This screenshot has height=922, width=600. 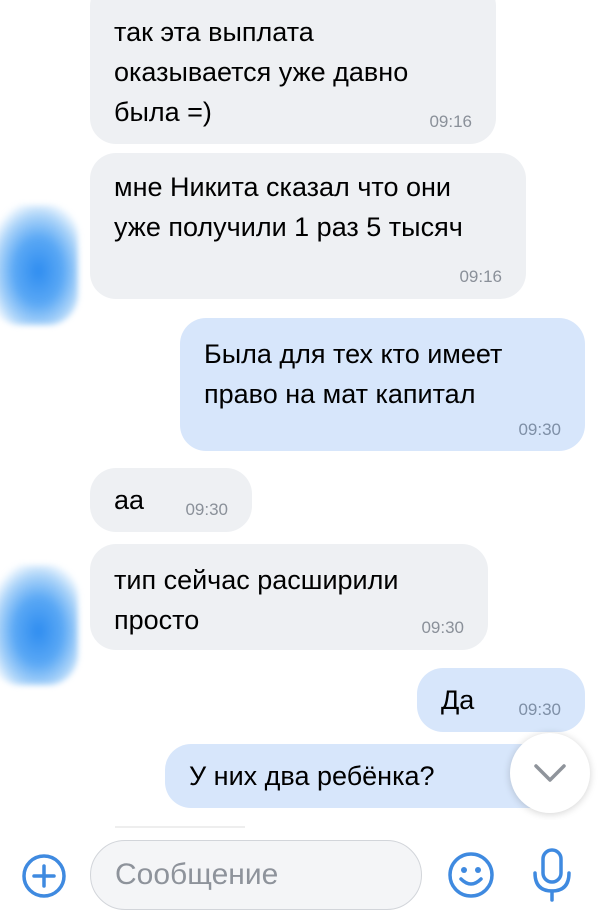 What do you see at coordinates (458, 700) in the screenshot?
I see `message-text: Да` at bounding box center [458, 700].